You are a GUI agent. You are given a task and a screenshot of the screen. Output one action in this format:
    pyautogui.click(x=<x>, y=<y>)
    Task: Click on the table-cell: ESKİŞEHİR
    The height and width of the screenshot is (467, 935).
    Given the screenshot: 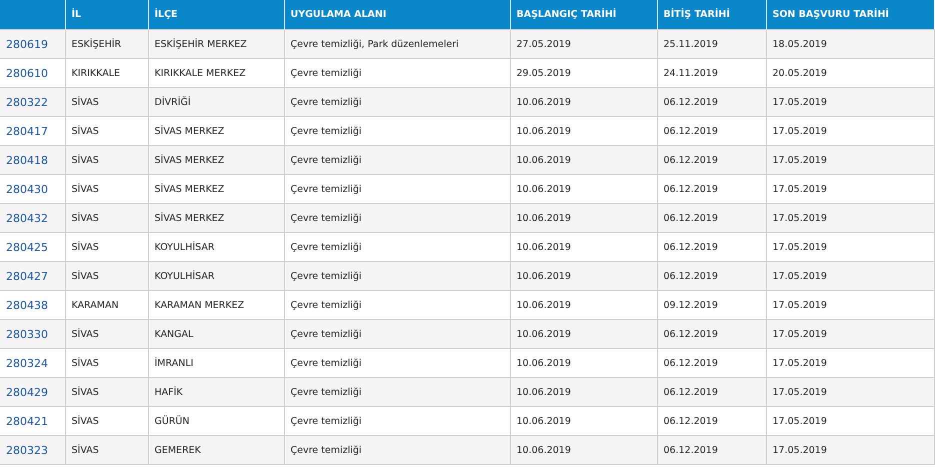 What is the action you would take?
    pyautogui.click(x=106, y=44)
    